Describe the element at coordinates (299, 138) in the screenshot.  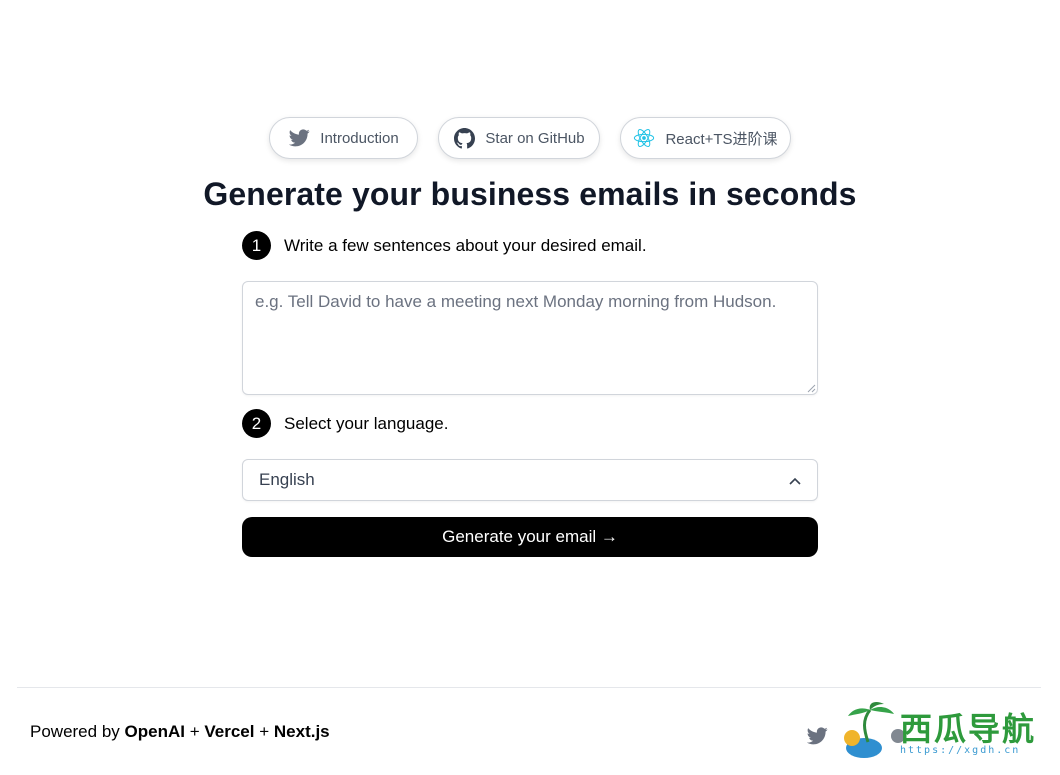
I see `twitter-icon` at that location.